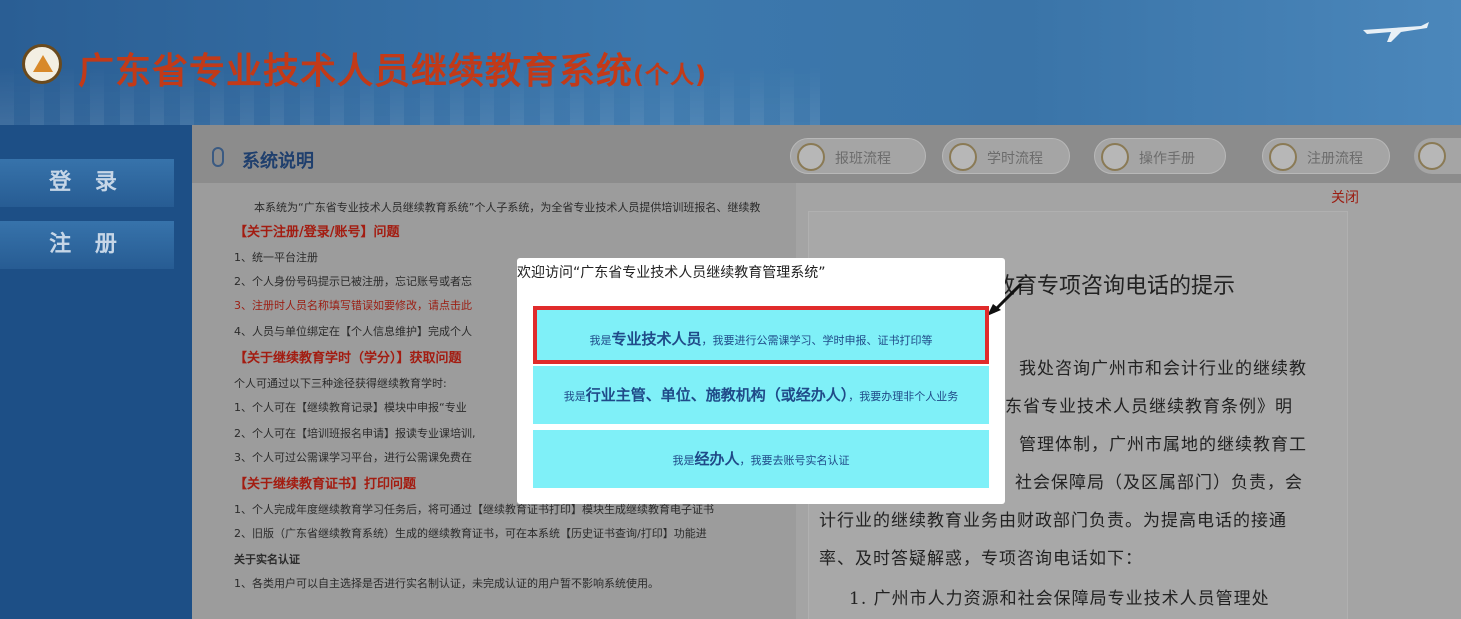 This screenshot has width=1461, height=619. I want to click on site-logo-icon, so click(42, 64).